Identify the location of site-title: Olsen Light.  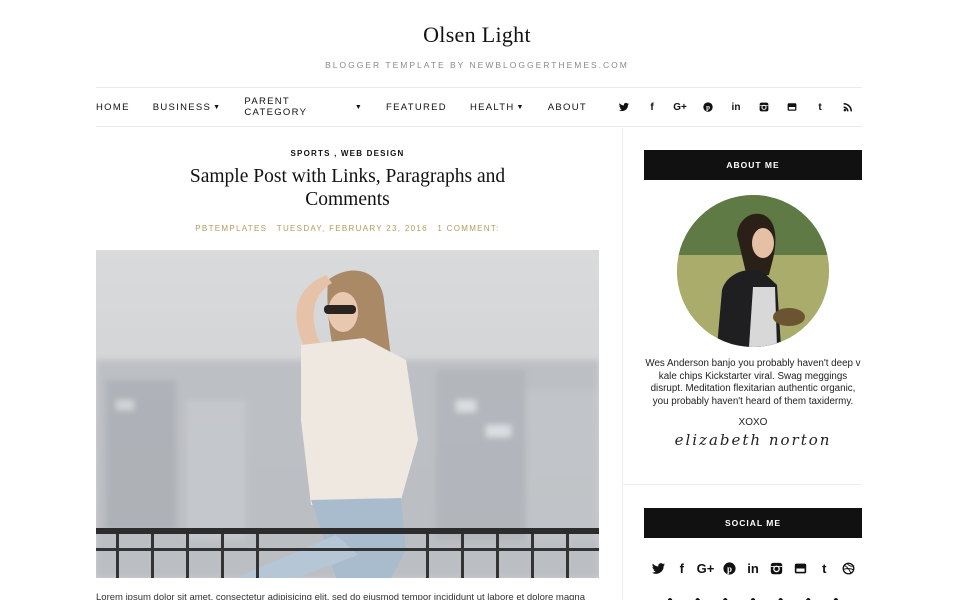
(477, 35).